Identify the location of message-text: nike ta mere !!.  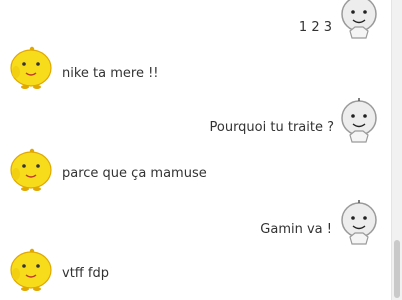
(110, 73).